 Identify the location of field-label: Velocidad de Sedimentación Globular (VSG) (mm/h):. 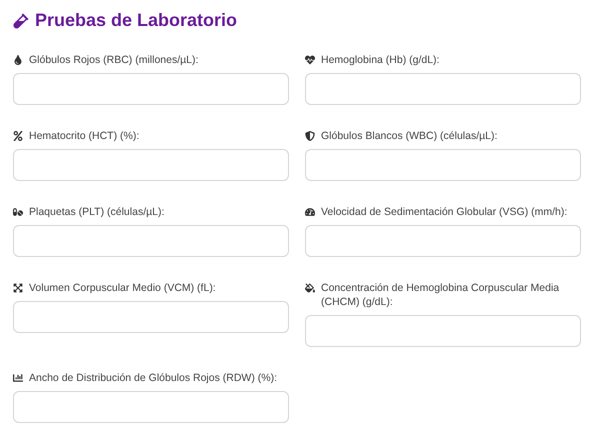
(444, 212).